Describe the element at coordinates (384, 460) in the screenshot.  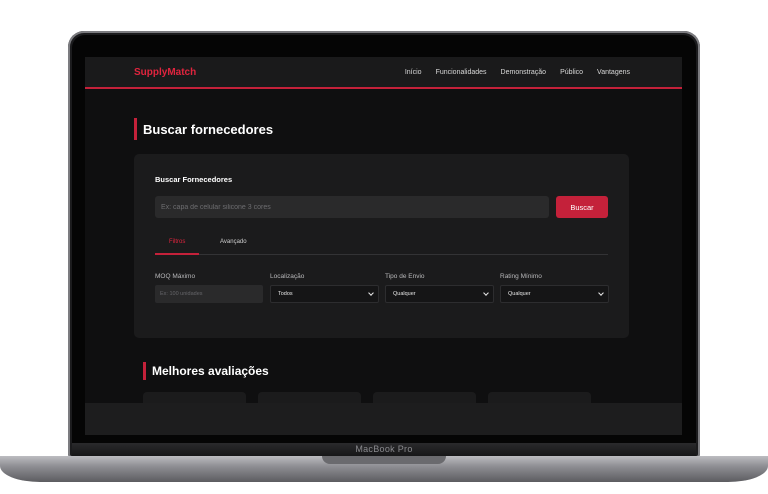
I see `laptop-notch` at that location.